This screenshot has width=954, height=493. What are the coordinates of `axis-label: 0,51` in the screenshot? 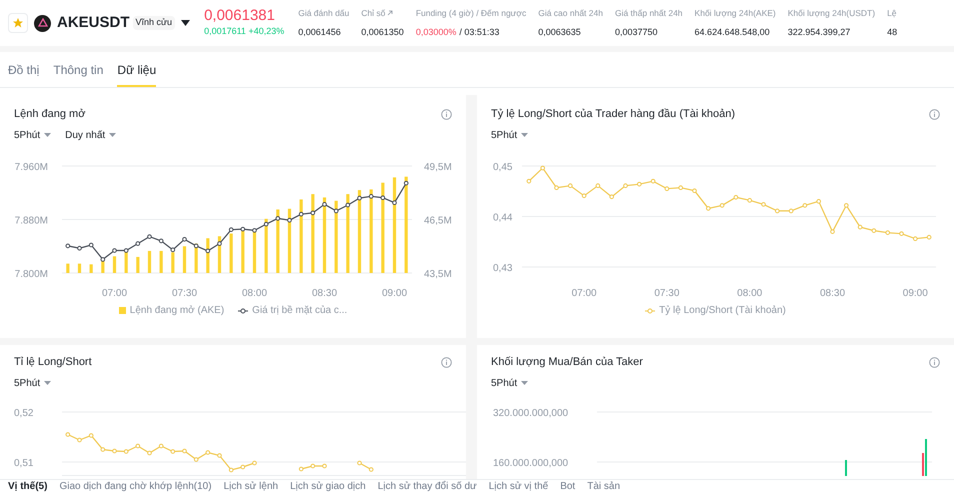 It's located at (24, 463).